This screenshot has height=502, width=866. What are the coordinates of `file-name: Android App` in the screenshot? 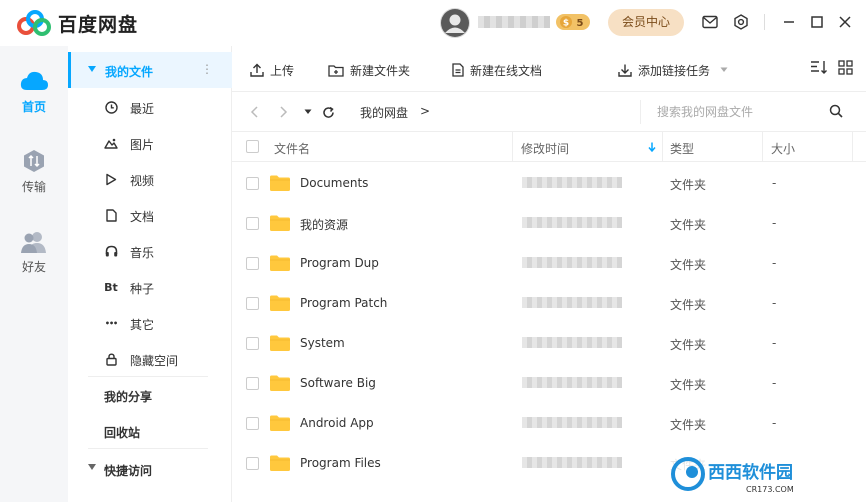 It's located at (337, 423).